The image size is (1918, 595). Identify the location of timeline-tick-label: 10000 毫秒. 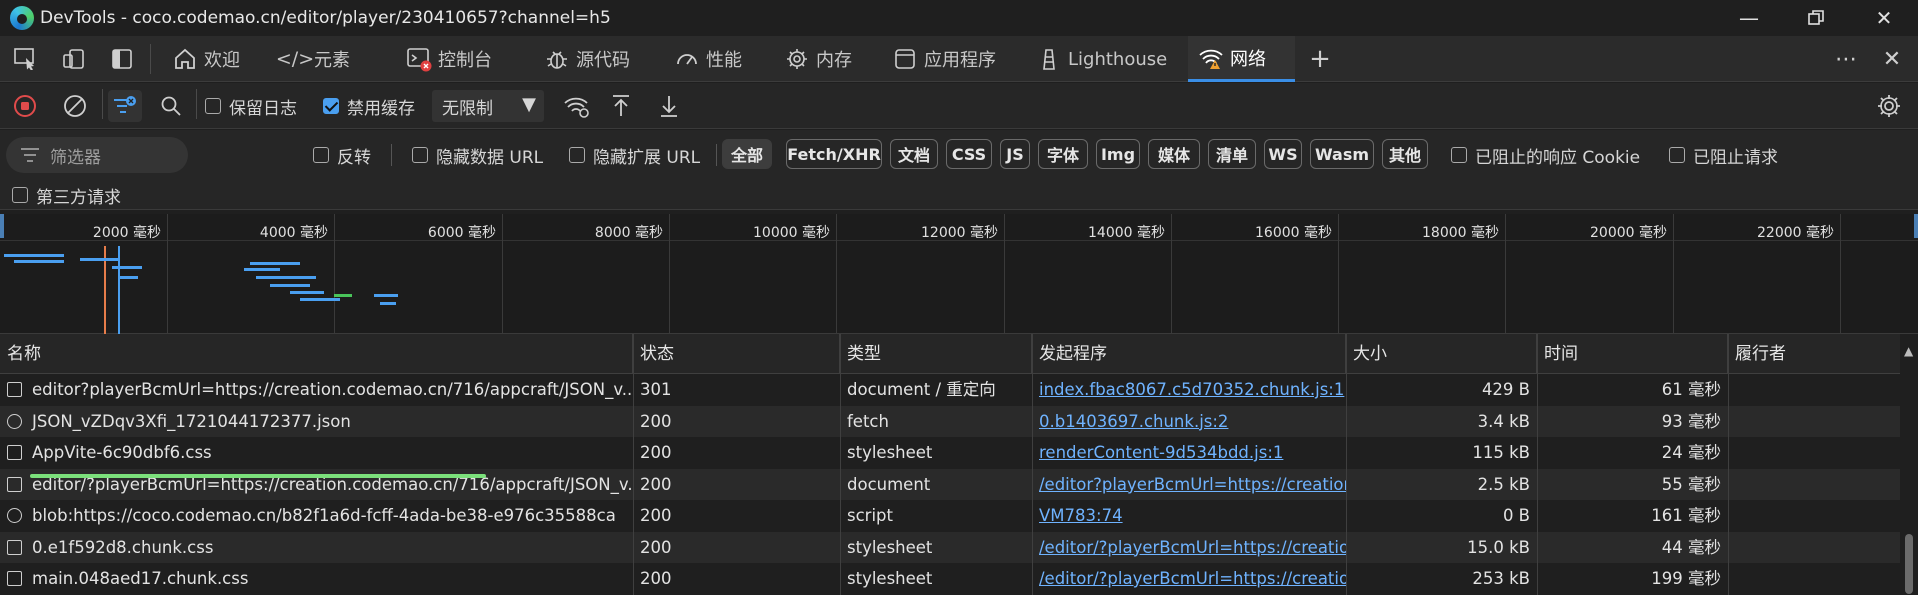
(791, 233).